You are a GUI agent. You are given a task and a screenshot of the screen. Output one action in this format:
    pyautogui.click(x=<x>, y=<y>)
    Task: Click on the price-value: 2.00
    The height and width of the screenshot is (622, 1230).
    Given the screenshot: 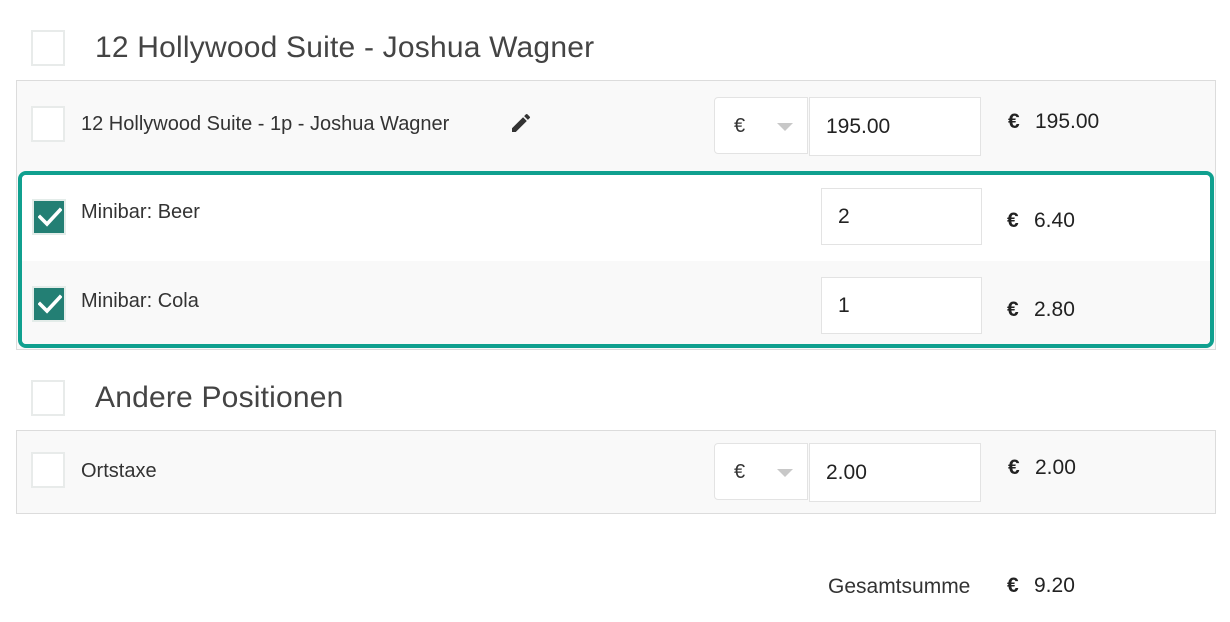 What is the action you would take?
    pyautogui.click(x=1055, y=467)
    